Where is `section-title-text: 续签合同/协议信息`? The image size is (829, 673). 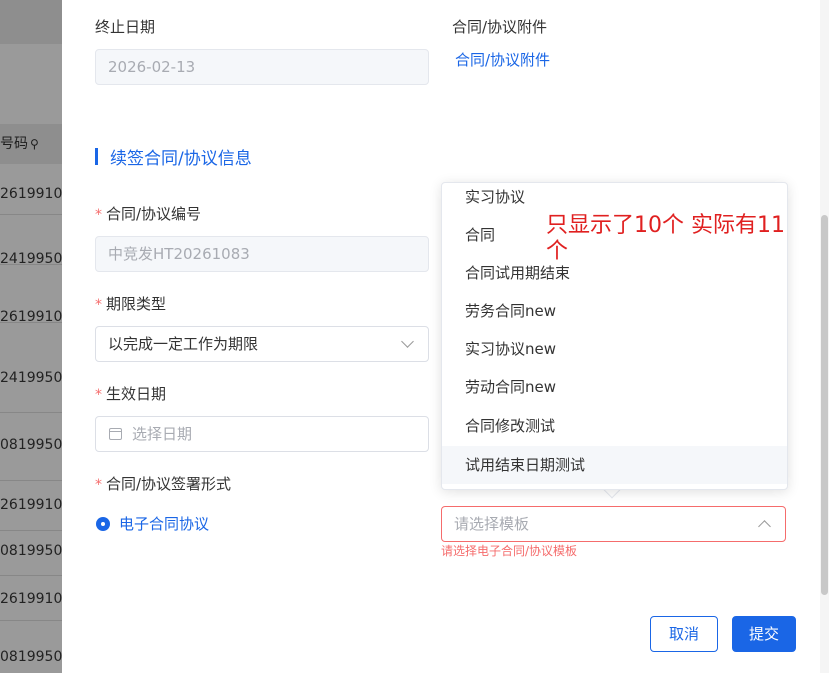
section-title-text: 续签合同/协议信息 is located at coordinates (181, 158).